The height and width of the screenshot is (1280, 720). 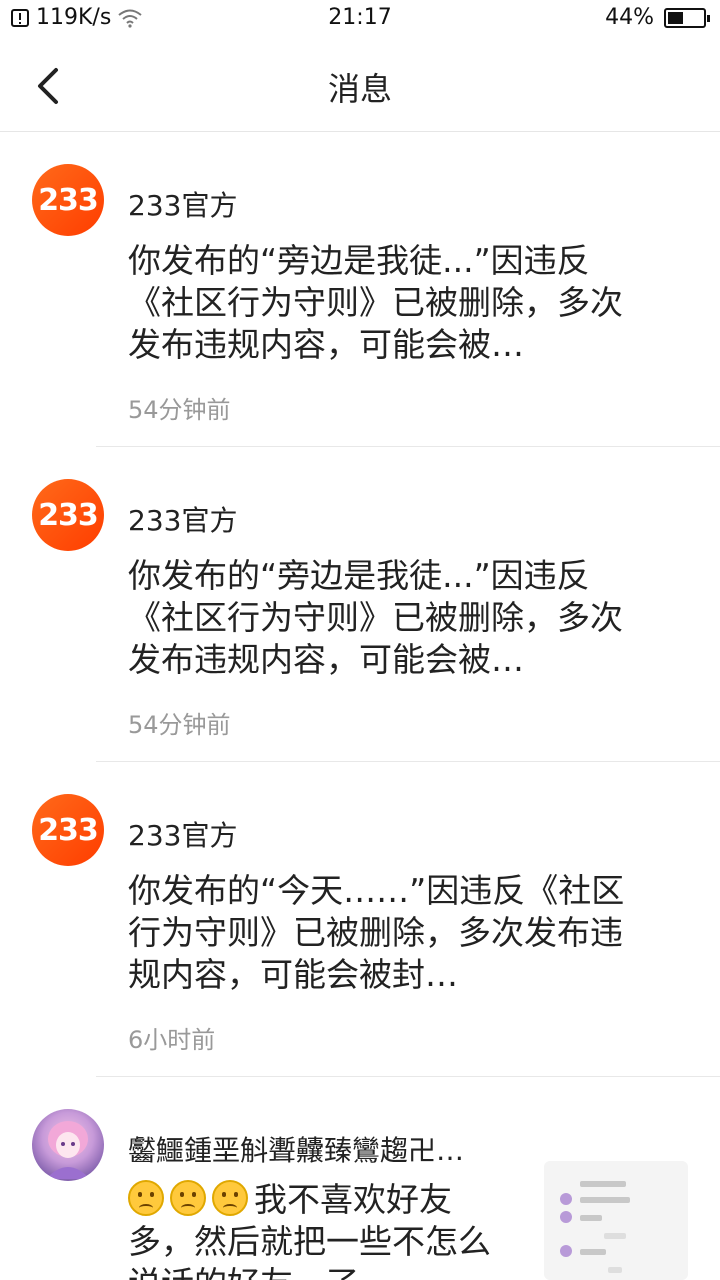 I want to click on user-avatar, so click(x=68, y=1145).